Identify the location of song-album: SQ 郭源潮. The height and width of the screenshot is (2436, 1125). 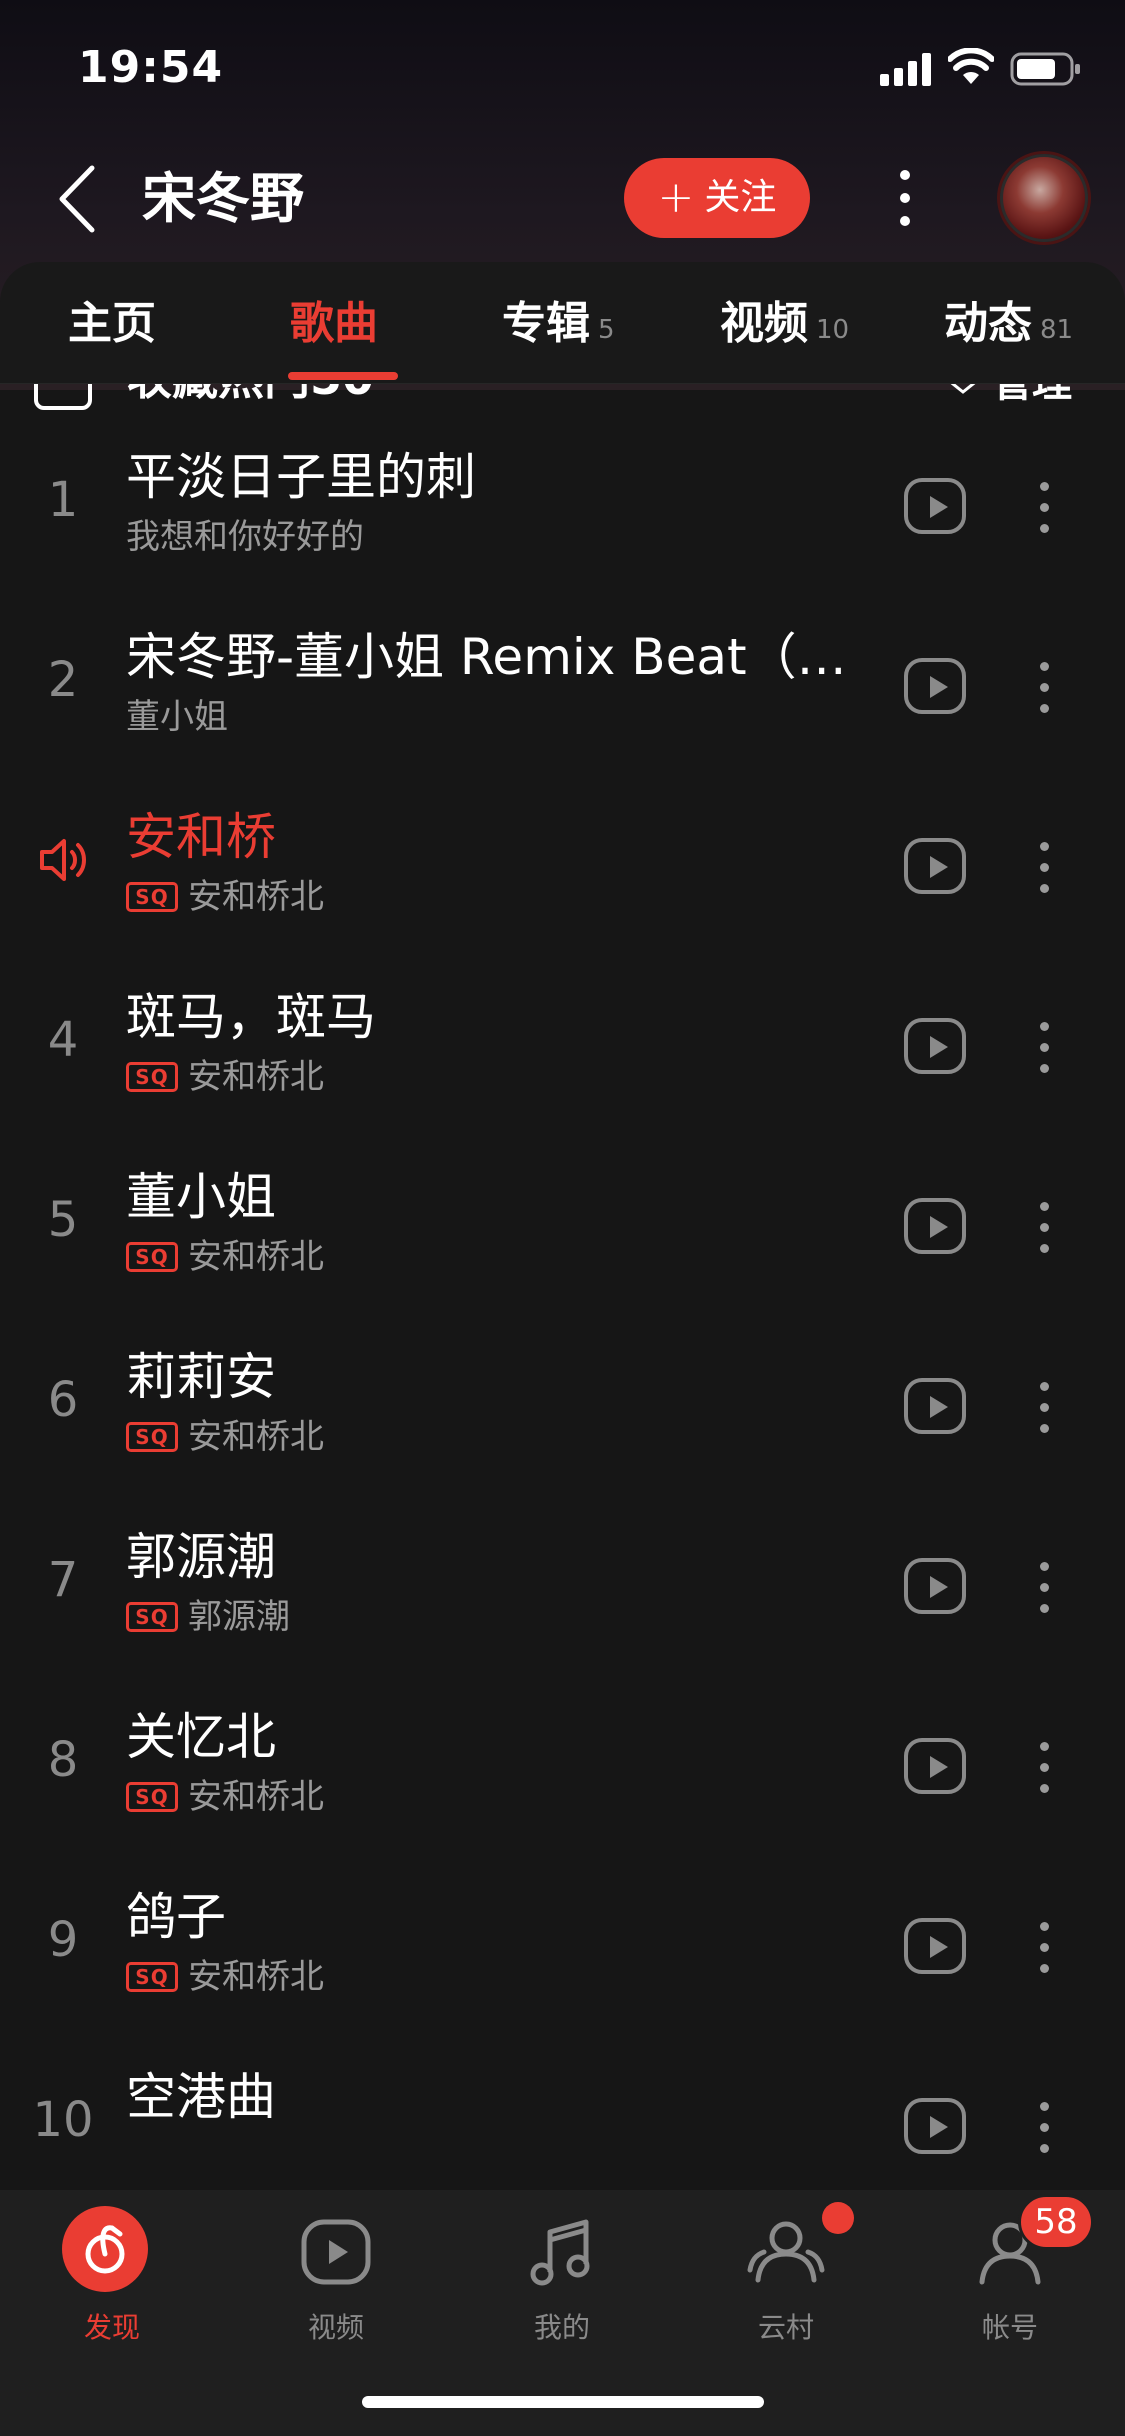
(208, 1617).